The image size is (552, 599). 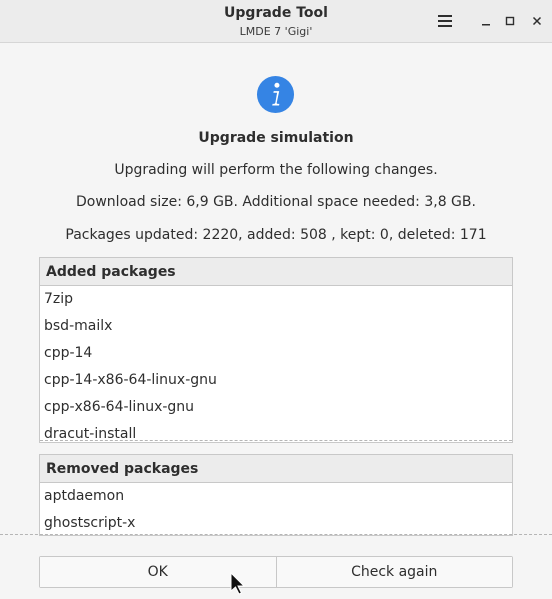 I want to click on window-subtitle: LMDE 7 'Gigi', so click(x=276, y=31).